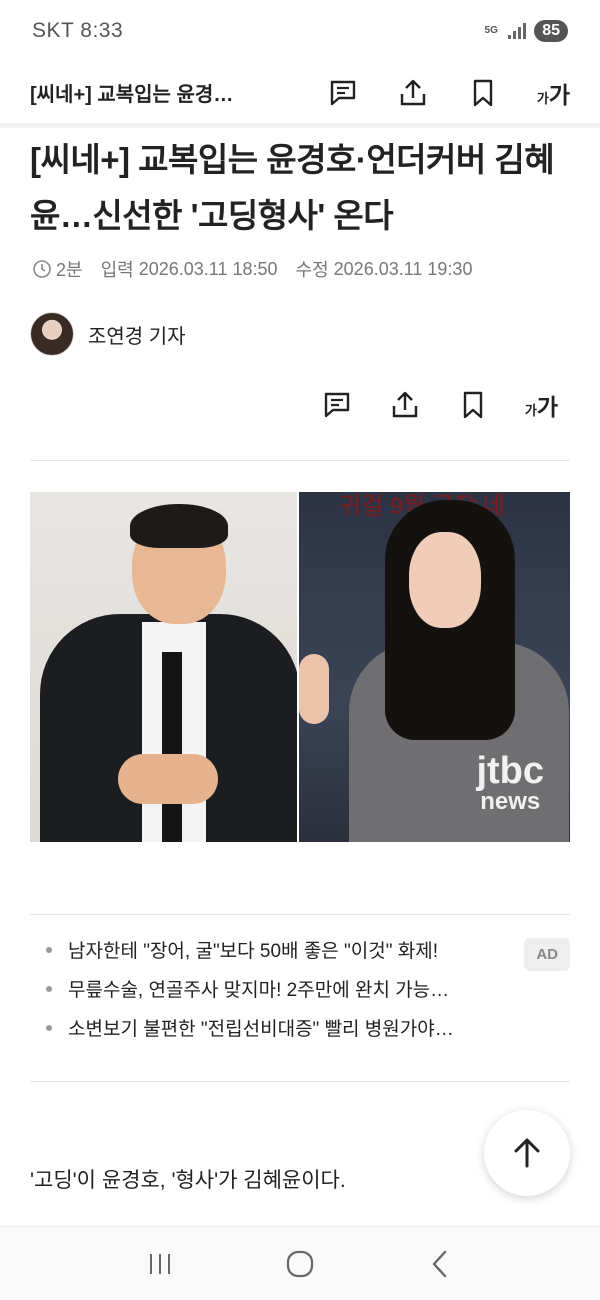 The height and width of the screenshot is (1300, 600). I want to click on back-icon, so click(439, 1263).